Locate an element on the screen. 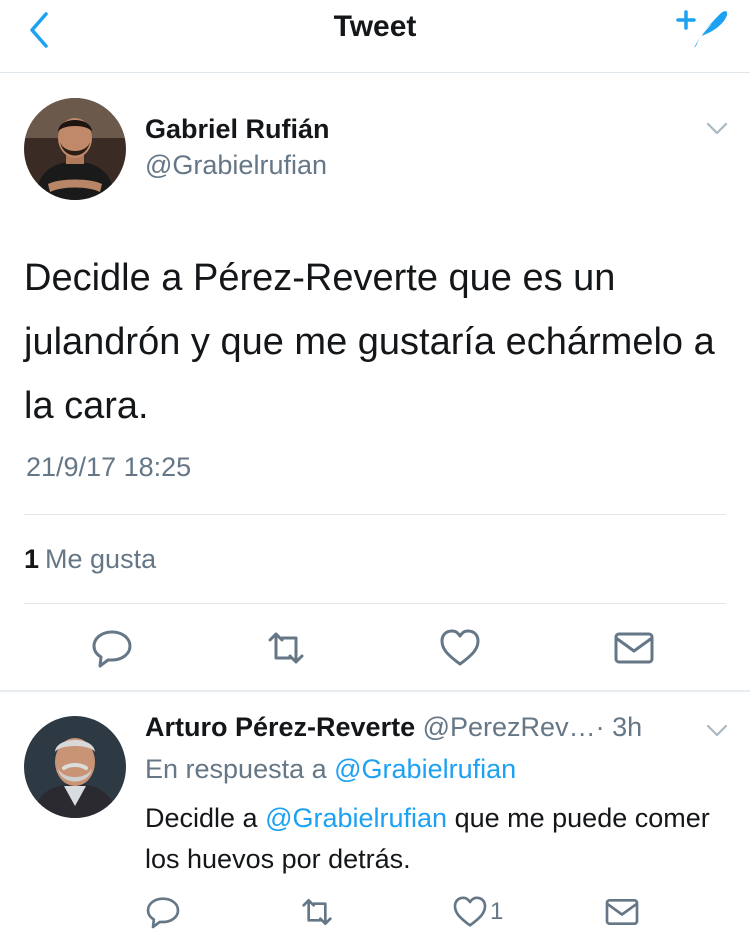 The image size is (750, 947). section-separator is located at coordinates (375, 691).